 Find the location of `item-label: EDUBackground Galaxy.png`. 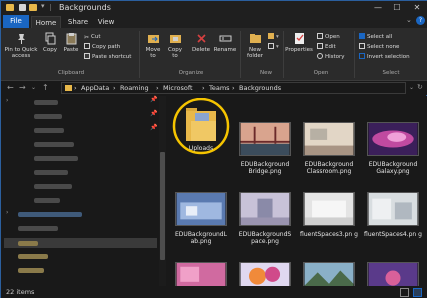

item-label: EDUBackground Galaxy.png is located at coordinates (393, 168).